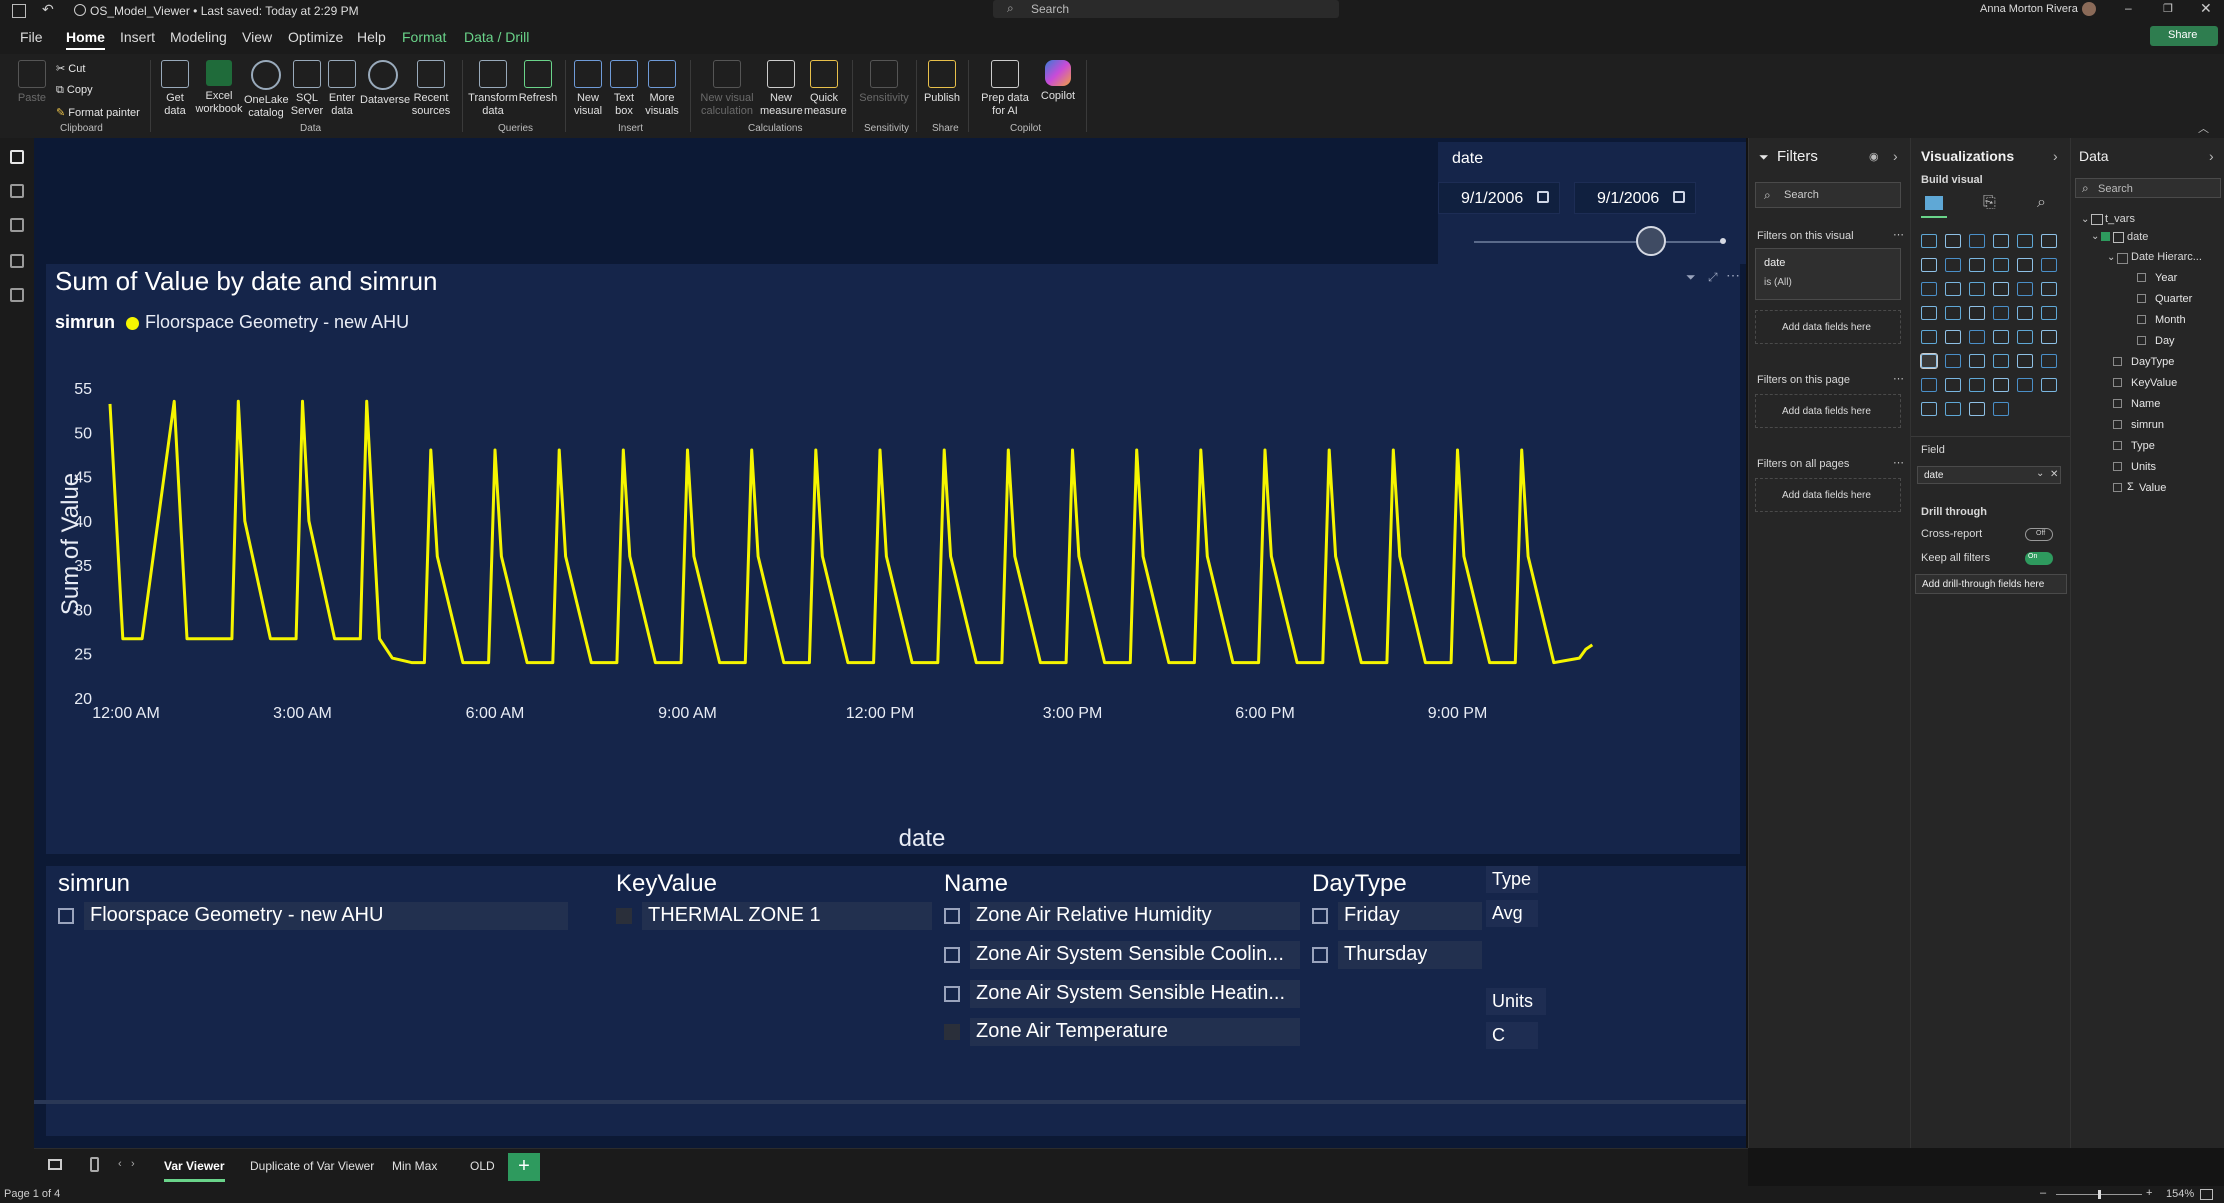 Image resolution: width=2224 pixels, height=1203 pixels. What do you see at coordinates (2039, 534) in the screenshot?
I see `cross-report-toggle: Off` at bounding box center [2039, 534].